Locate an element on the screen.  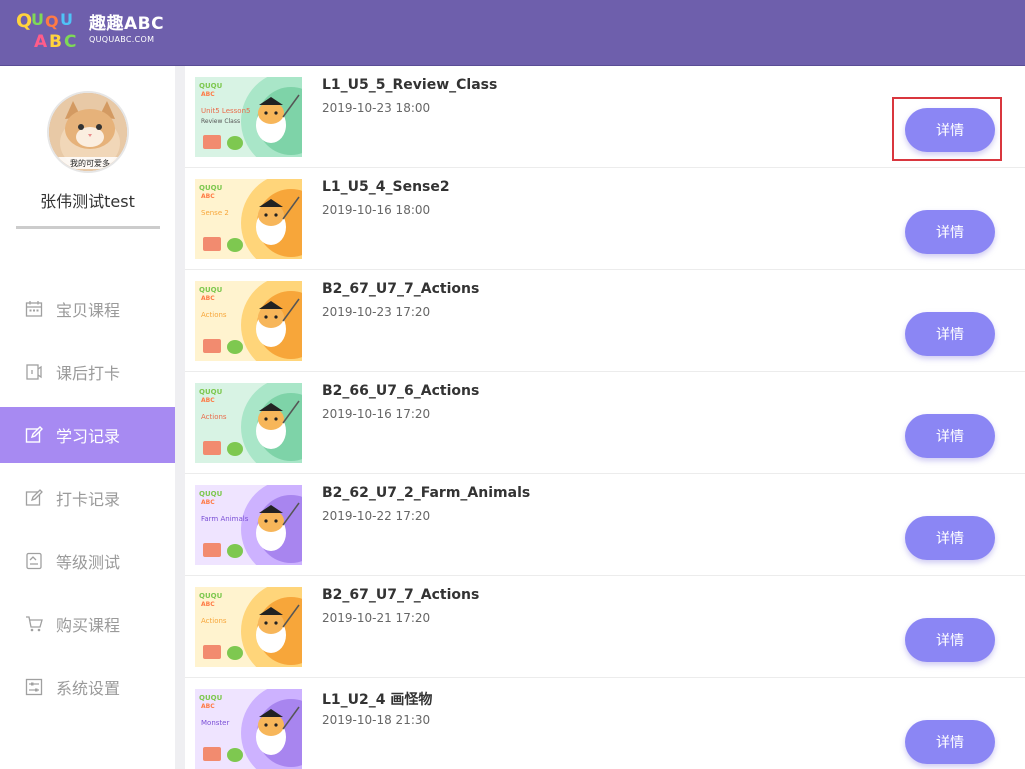
sidebar-divider is located at coordinates (180, 417).